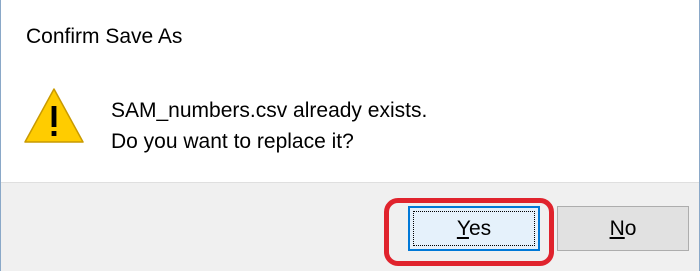 This screenshot has width=700, height=271. I want to click on yes-button: Yes, so click(474, 228).